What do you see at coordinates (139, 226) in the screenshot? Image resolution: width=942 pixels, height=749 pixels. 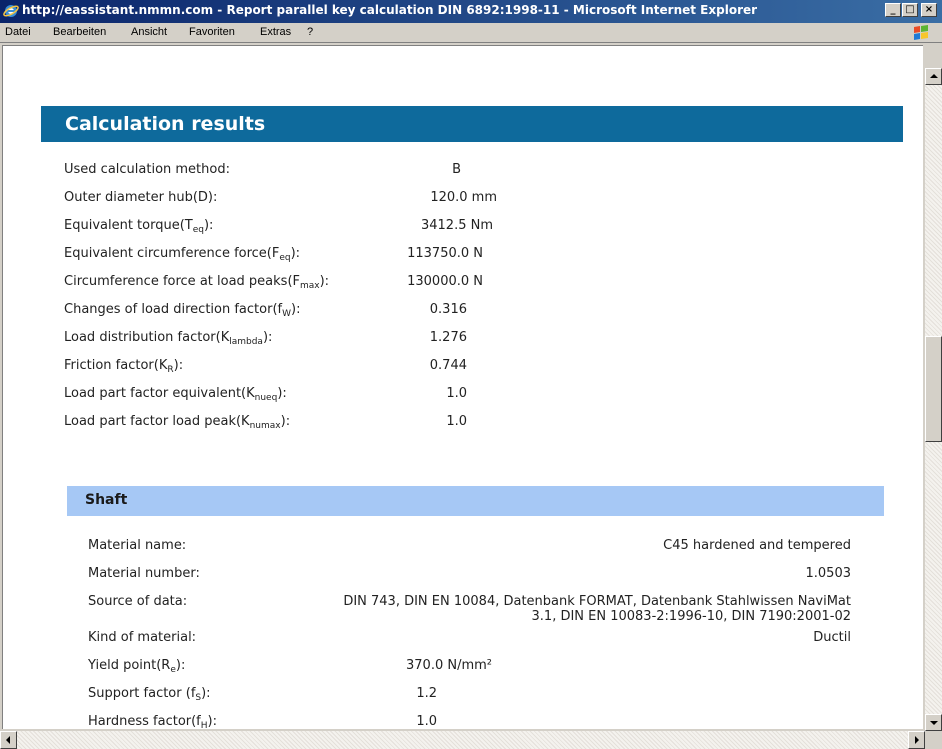 I see `row-equivalent-torque-label: Equivalent torque(Teq):` at bounding box center [139, 226].